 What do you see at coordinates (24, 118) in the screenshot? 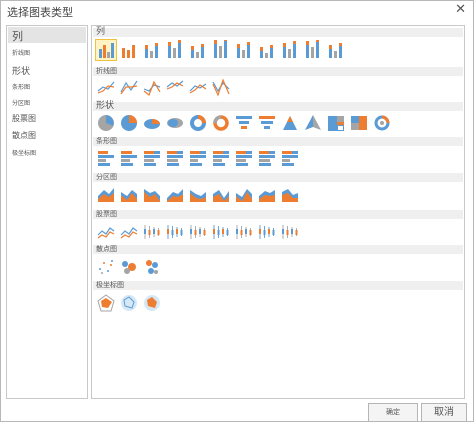
I see `category-stock: 股票图` at bounding box center [24, 118].